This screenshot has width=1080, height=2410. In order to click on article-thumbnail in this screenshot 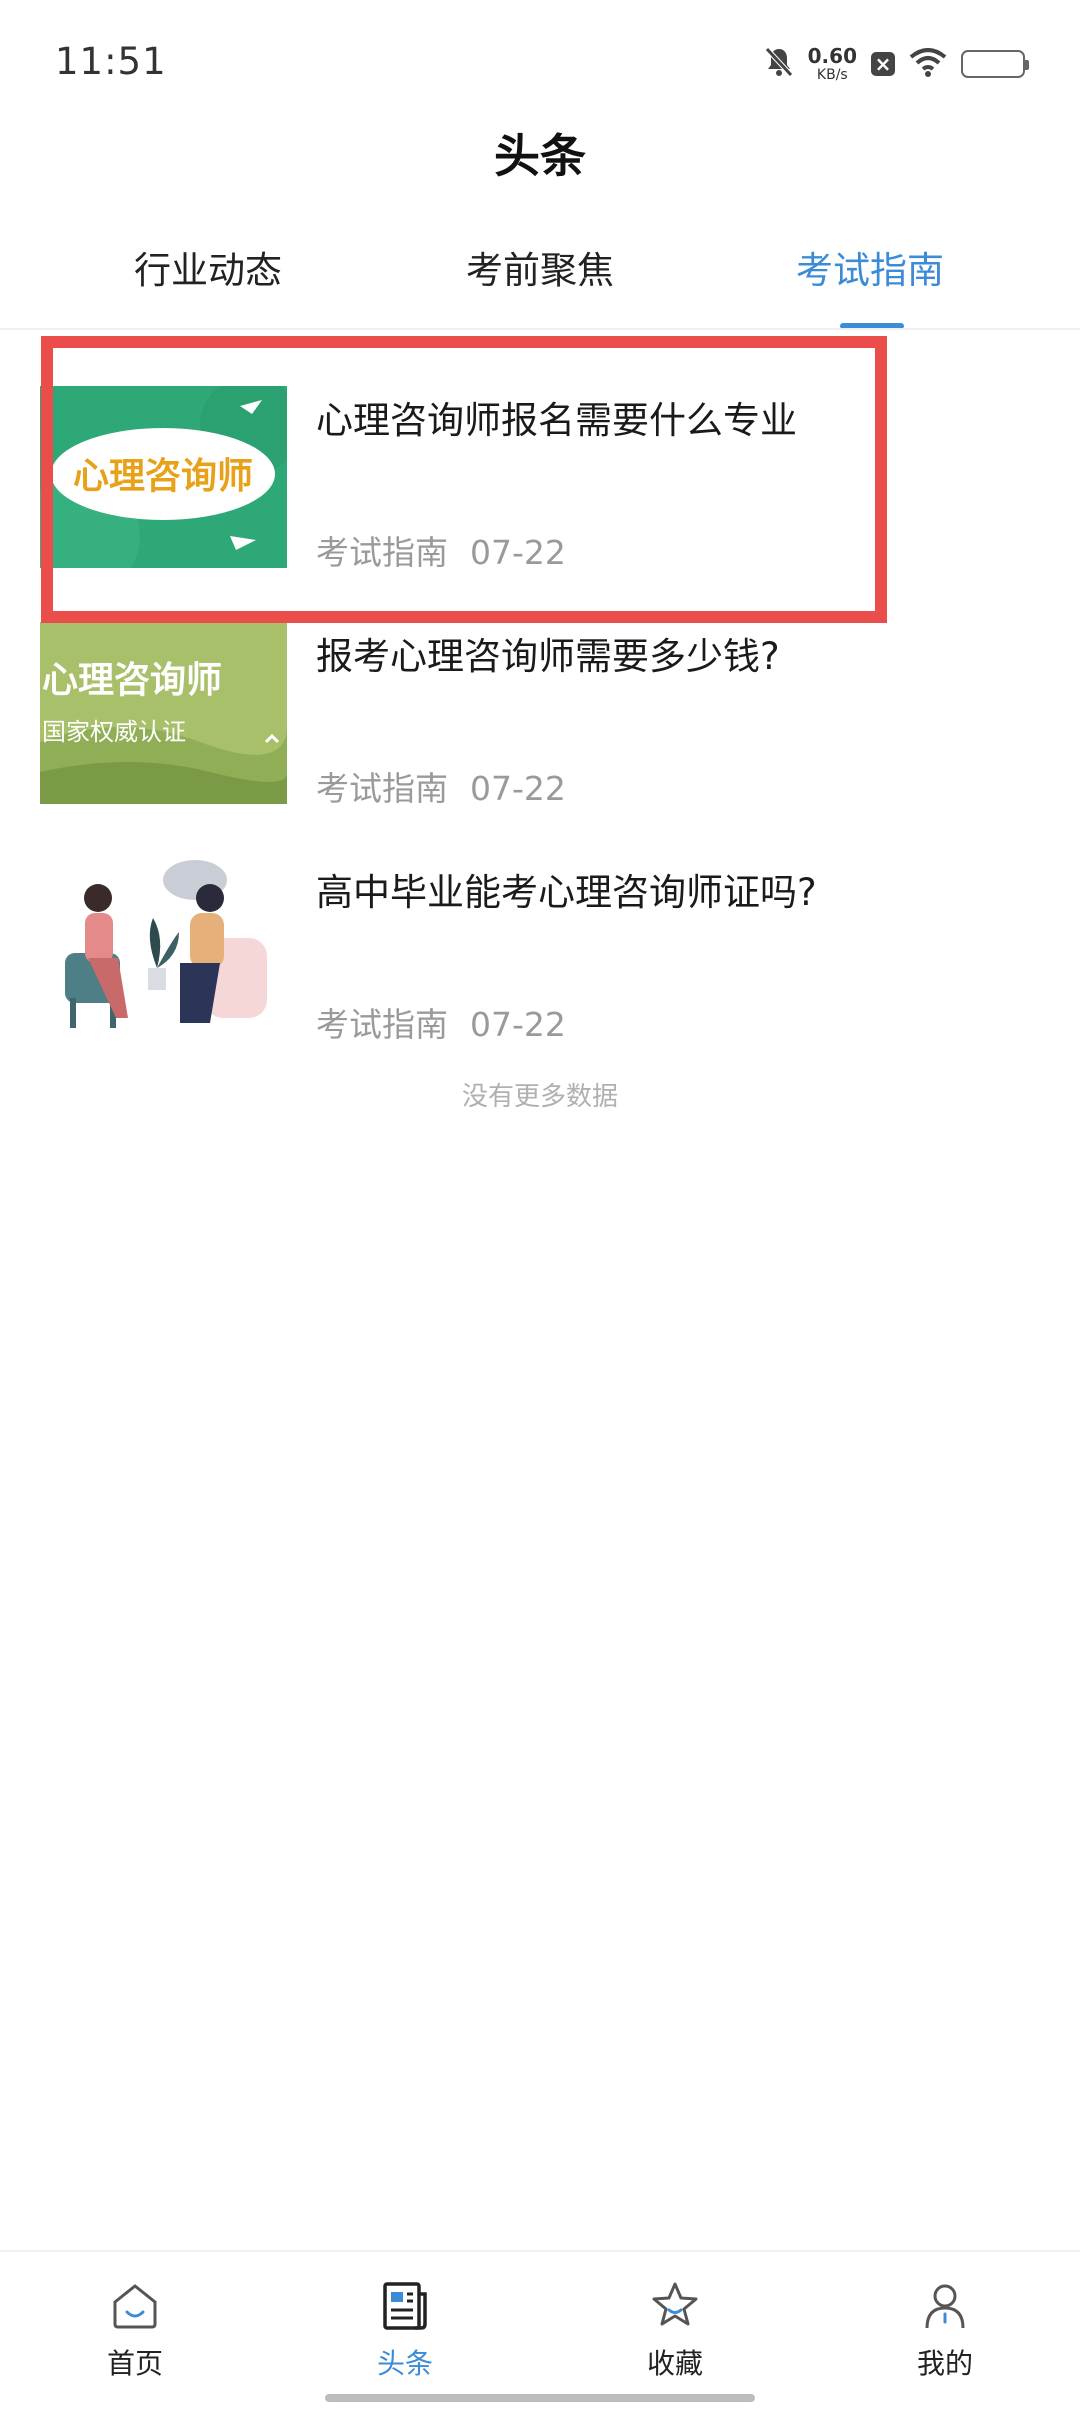, I will do `click(163, 949)`.